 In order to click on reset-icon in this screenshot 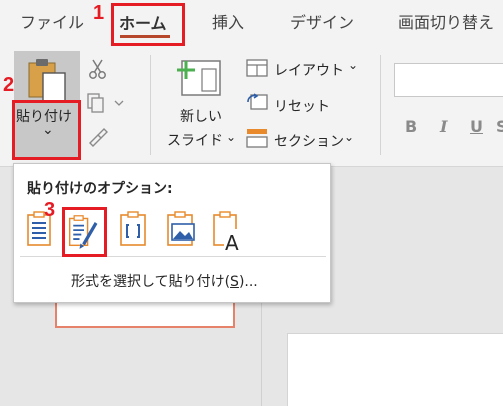, I will do `click(257, 101)`.